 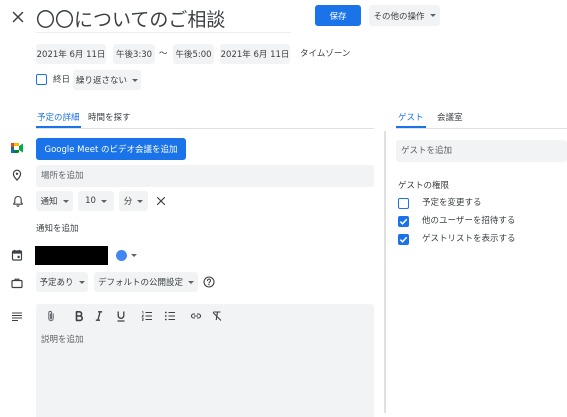 I want to click on availability-dropdown: 予定あり, so click(x=62, y=282).